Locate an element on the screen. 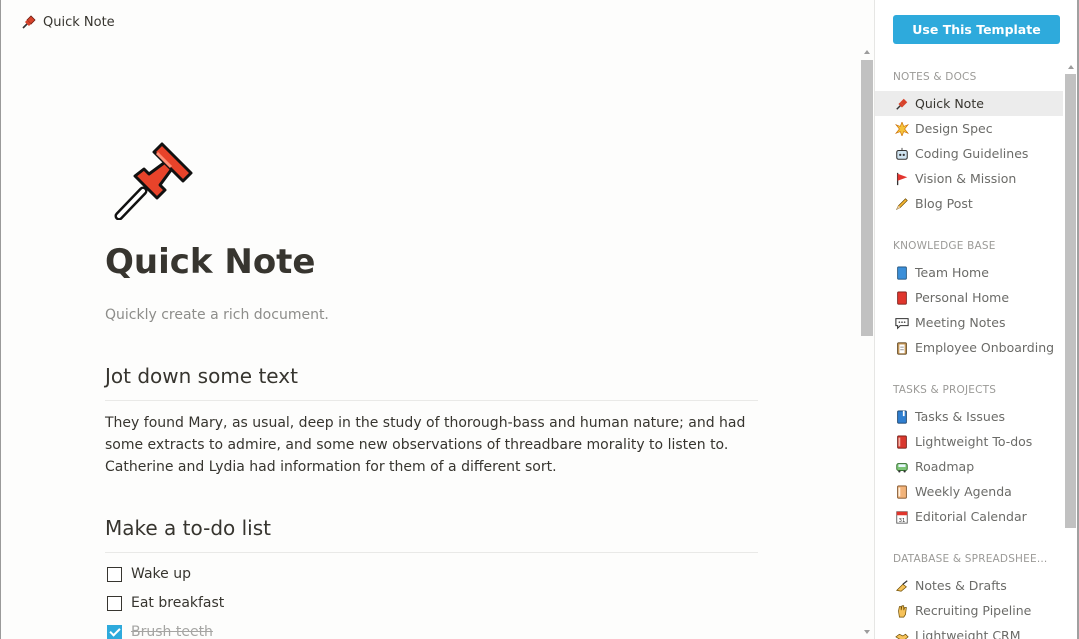 Image resolution: width=1079 pixels, height=639 pixels. svg-text: 31 is located at coordinates (902, 520).